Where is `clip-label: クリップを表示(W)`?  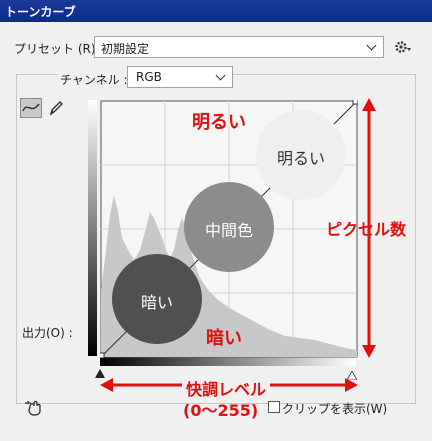
clip-label: クリップを表示(W) is located at coordinates (335, 409).